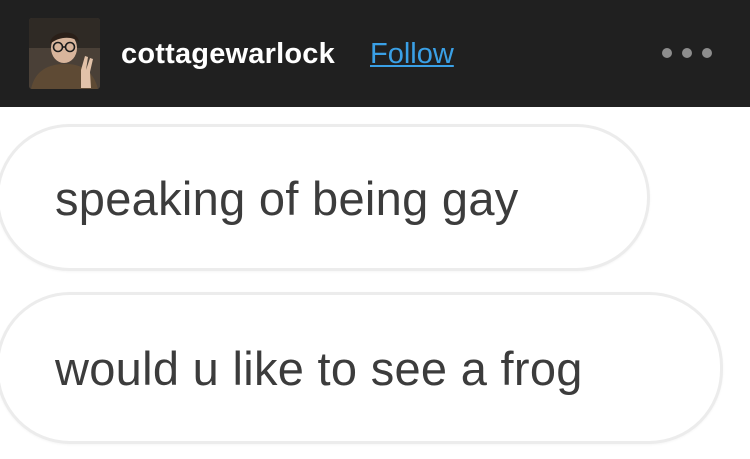 The image size is (750, 459). I want to click on follow-link: Follow, so click(412, 54).